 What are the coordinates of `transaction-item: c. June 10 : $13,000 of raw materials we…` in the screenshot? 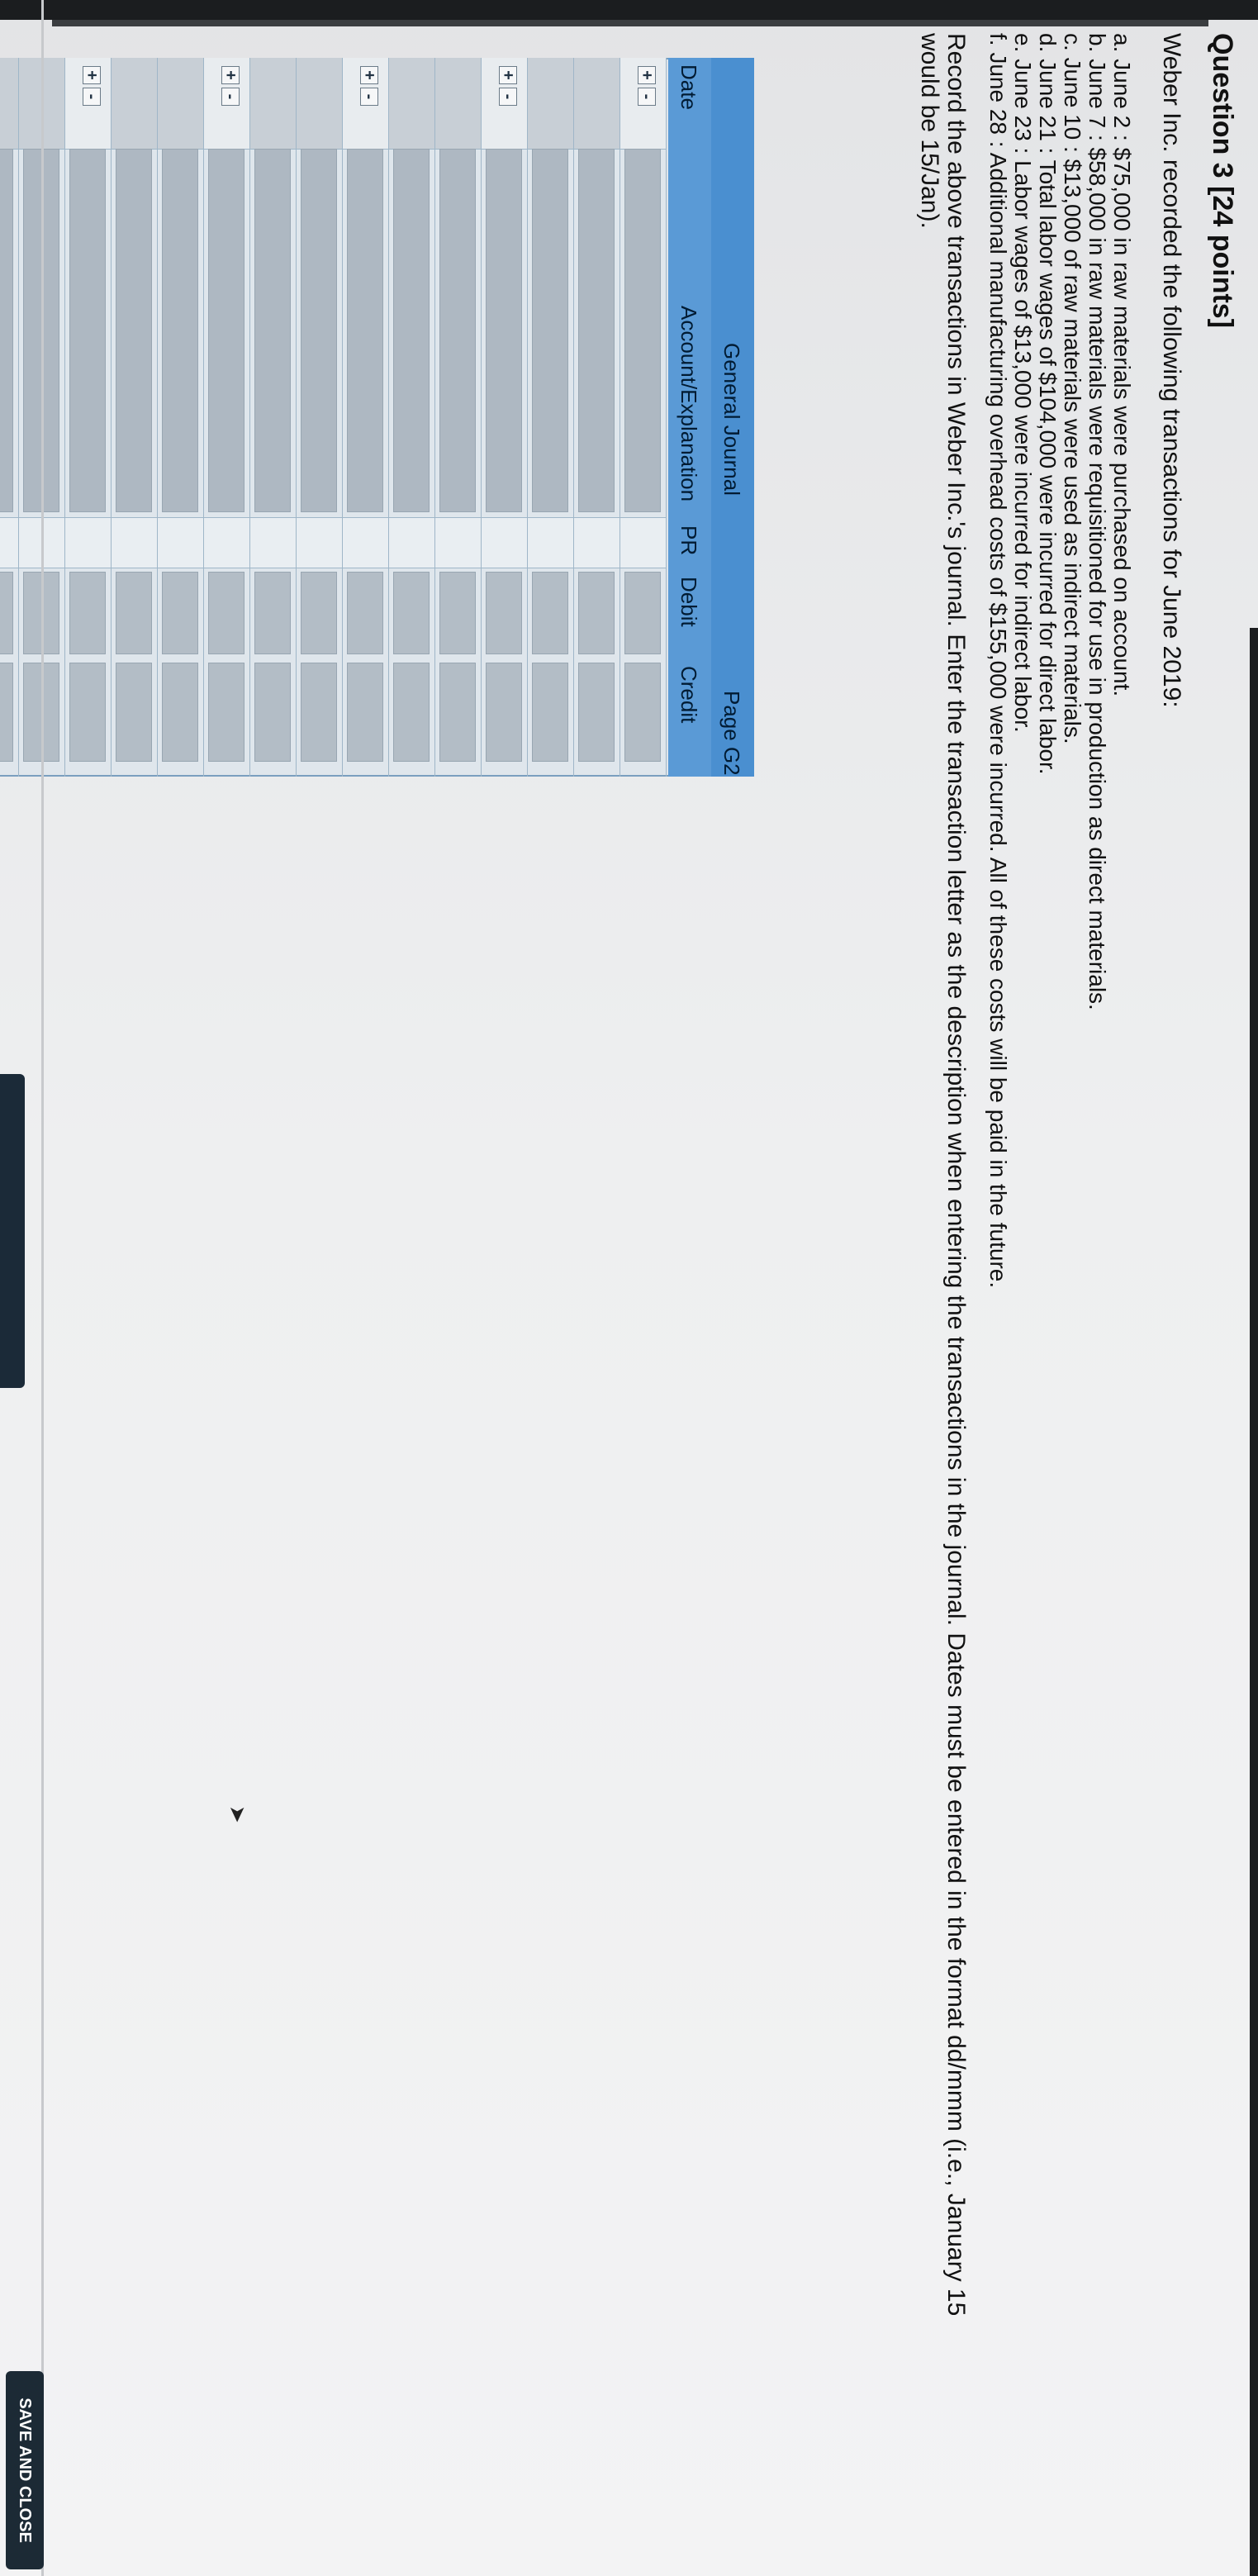 It's located at (1073, 388).